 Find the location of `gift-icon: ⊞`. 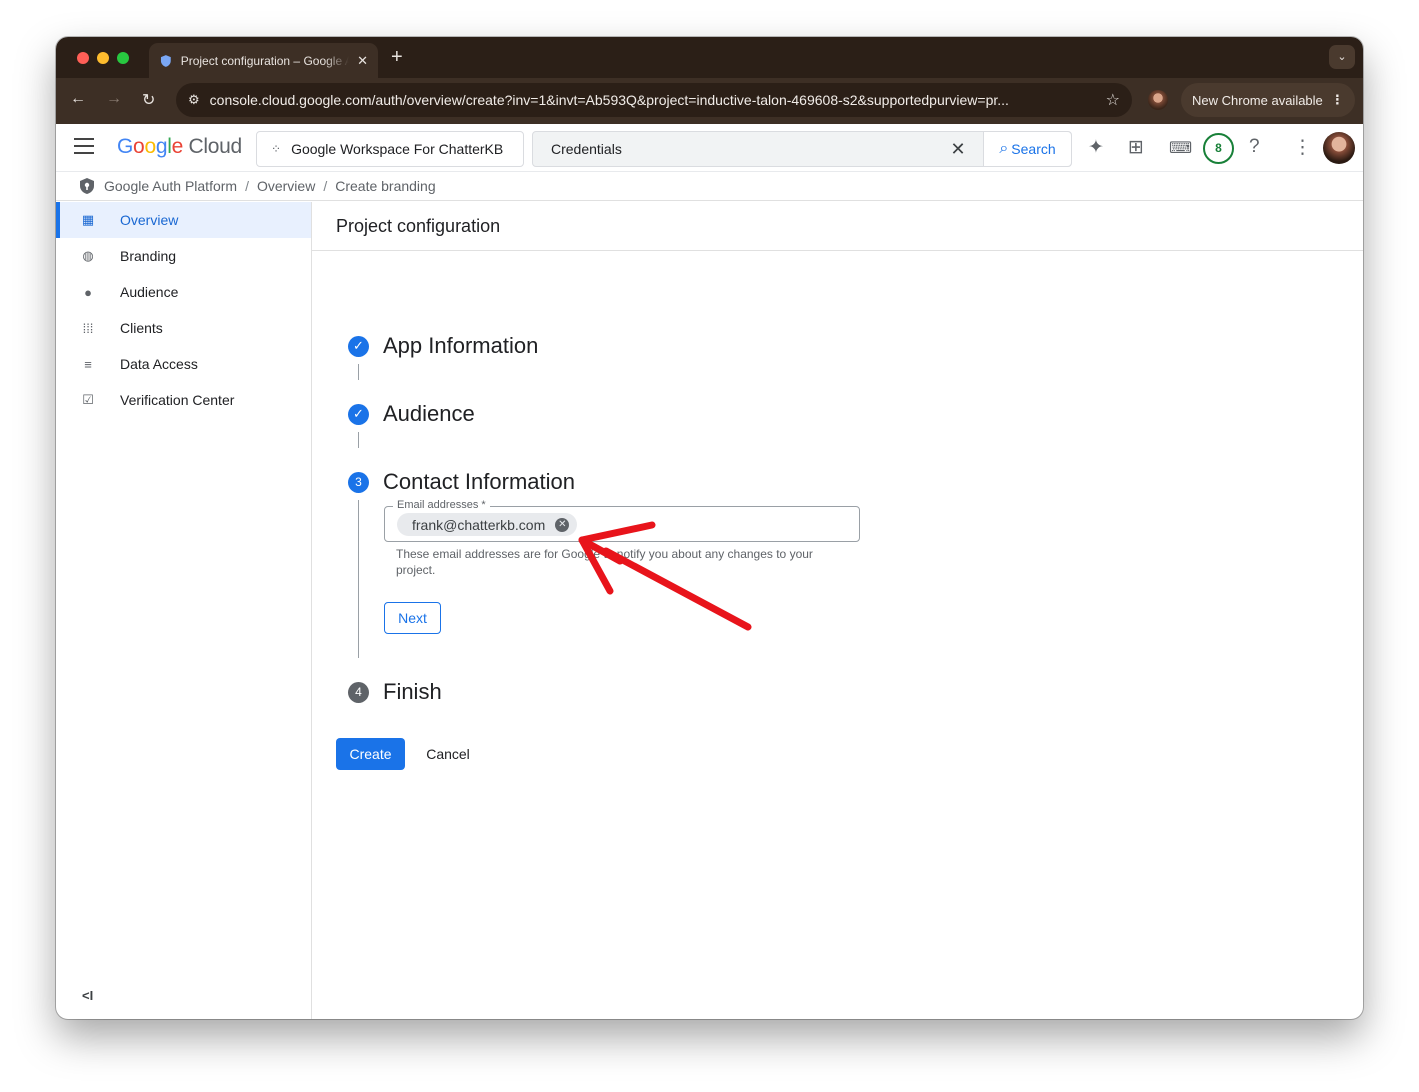

gift-icon: ⊞ is located at coordinates (1136, 147).